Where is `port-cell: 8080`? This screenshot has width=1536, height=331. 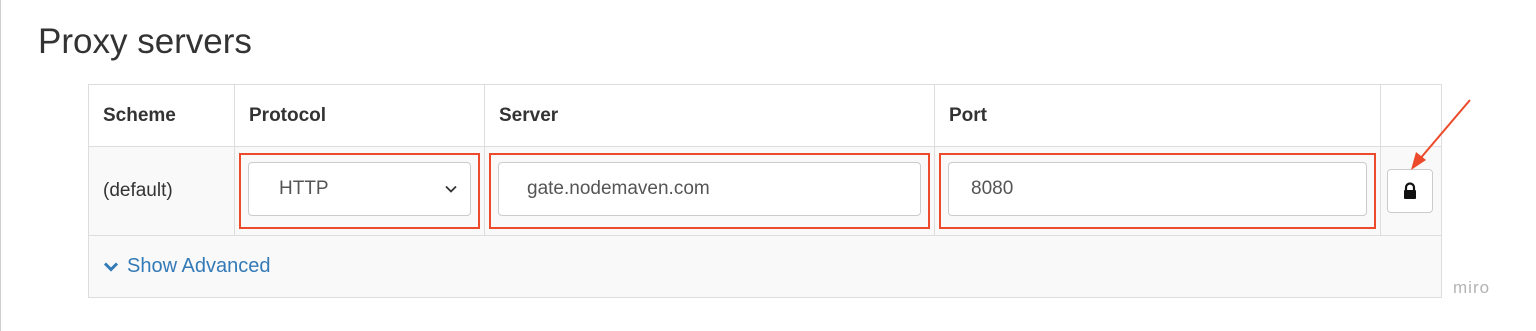 port-cell: 8080 is located at coordinates (1157, 191).